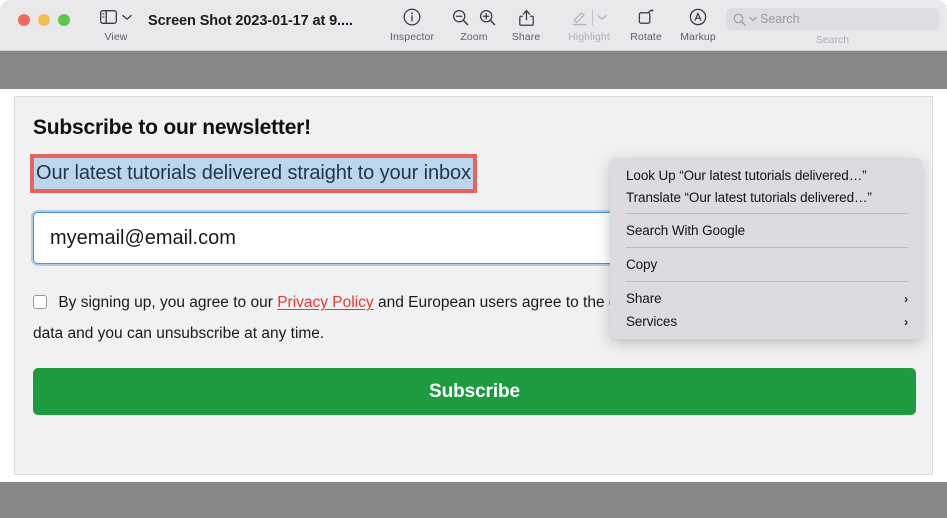 The width and height of the screenshot is (947, 518). Describe the element at coordinates (474, 37) in the screenshot. I see `zoom-label: Zoom` at that location.